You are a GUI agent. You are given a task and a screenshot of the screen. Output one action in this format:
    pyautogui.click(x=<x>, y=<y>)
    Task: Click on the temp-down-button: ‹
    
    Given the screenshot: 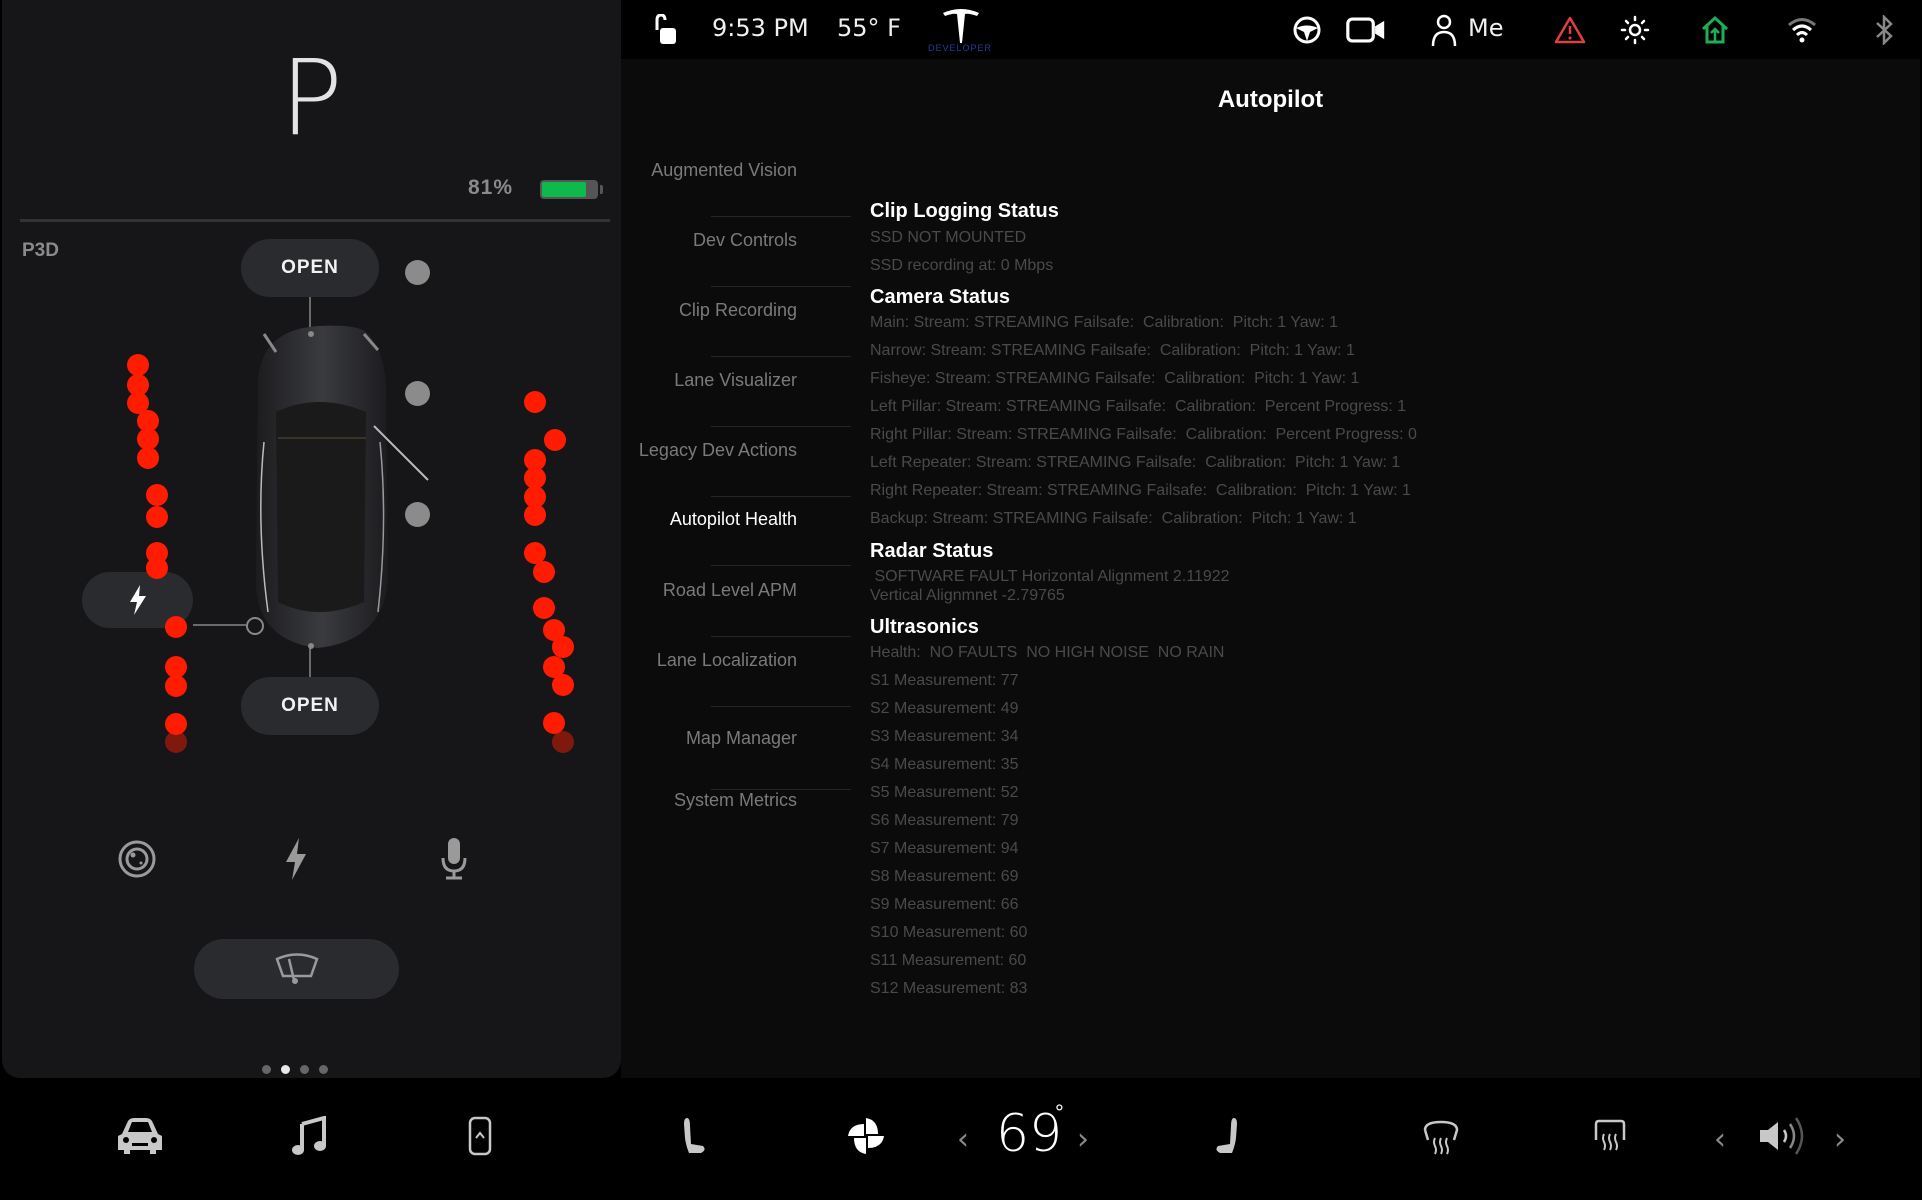 What is the action you would take?
    pyautogui.click(x=963, y=1139)
    